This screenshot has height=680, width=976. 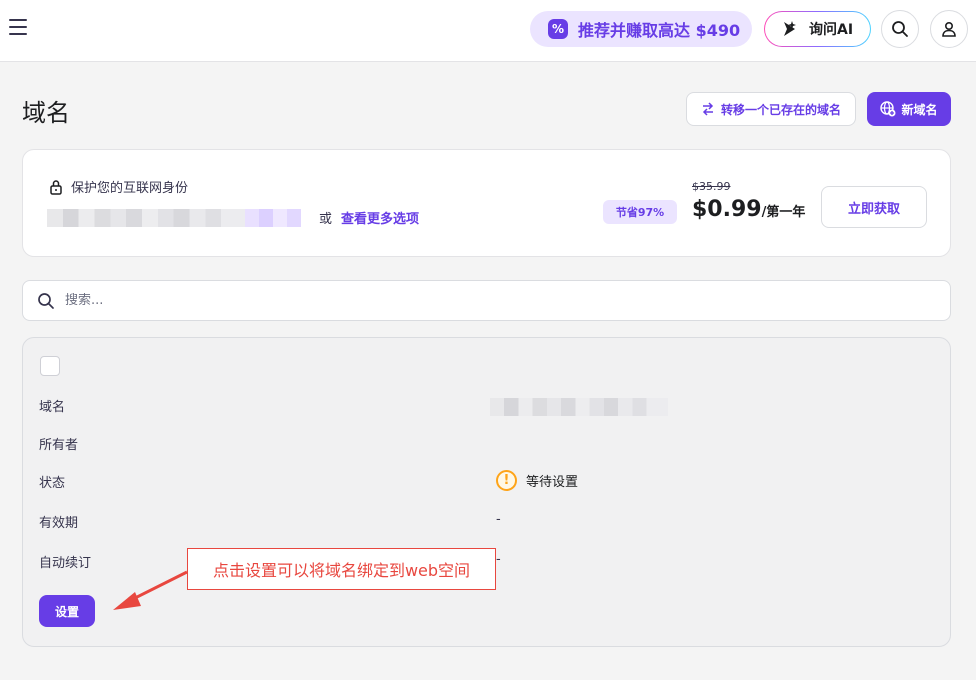 I want to click on transfer-icon, so click(x=708, y=109).